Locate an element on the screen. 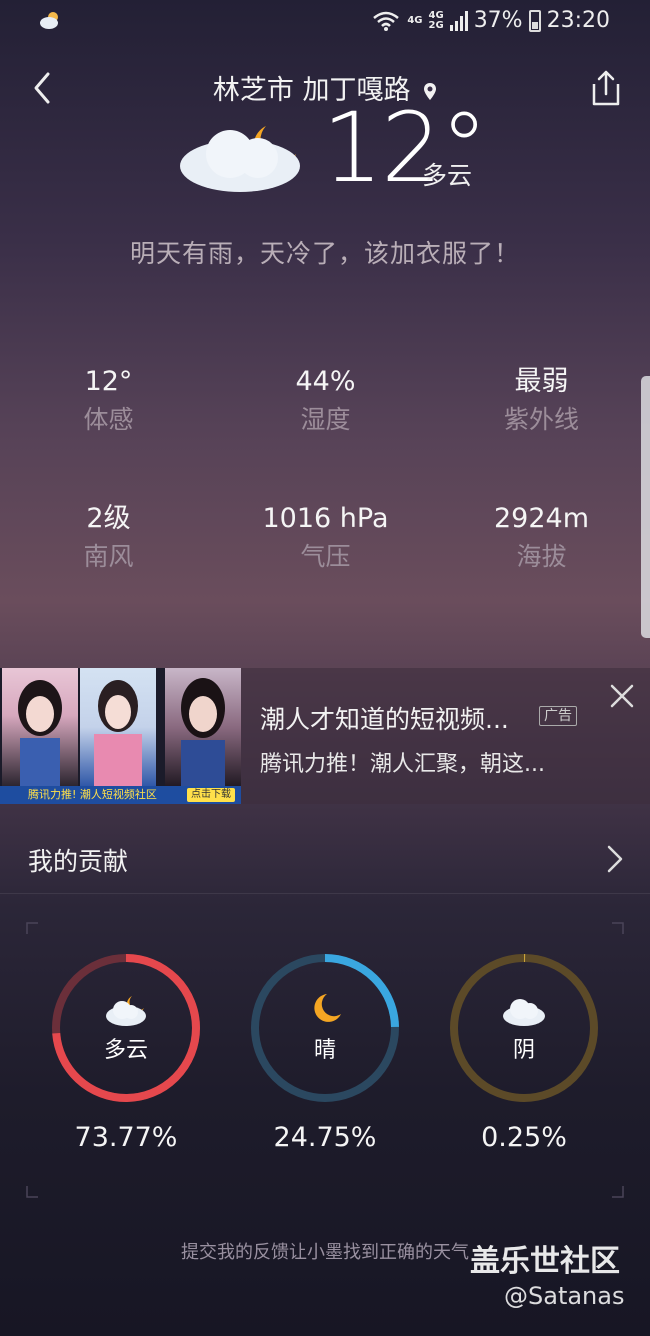 Image resolution: width=650 pixels, height=1336 pixels. scrollbar is located at coordinates (645, 507).